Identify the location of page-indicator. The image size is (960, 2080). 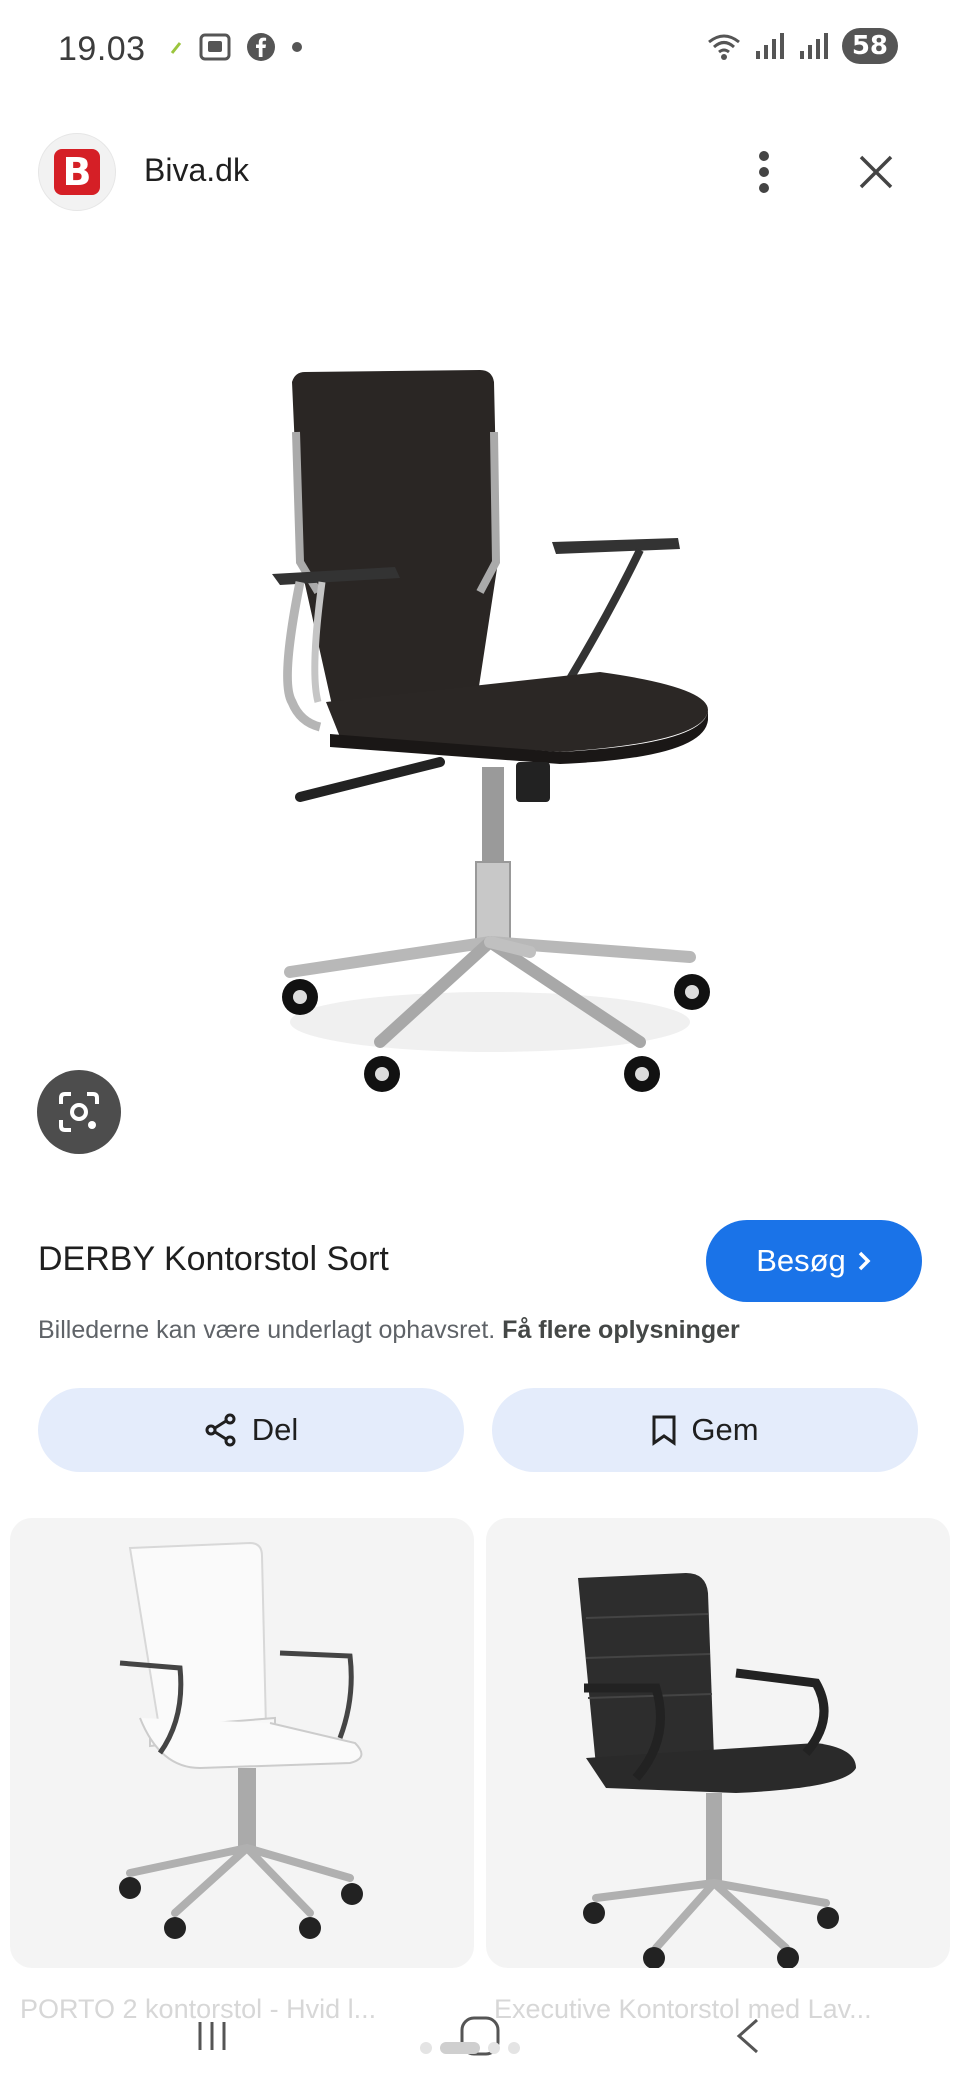
(470, 2048).